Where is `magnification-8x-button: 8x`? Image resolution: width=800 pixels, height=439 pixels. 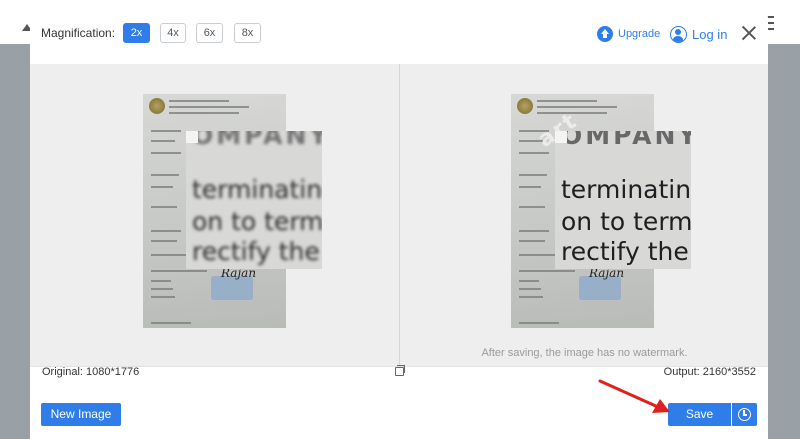
magnification-8x-button: 8x is located at coordinates (247, 33).